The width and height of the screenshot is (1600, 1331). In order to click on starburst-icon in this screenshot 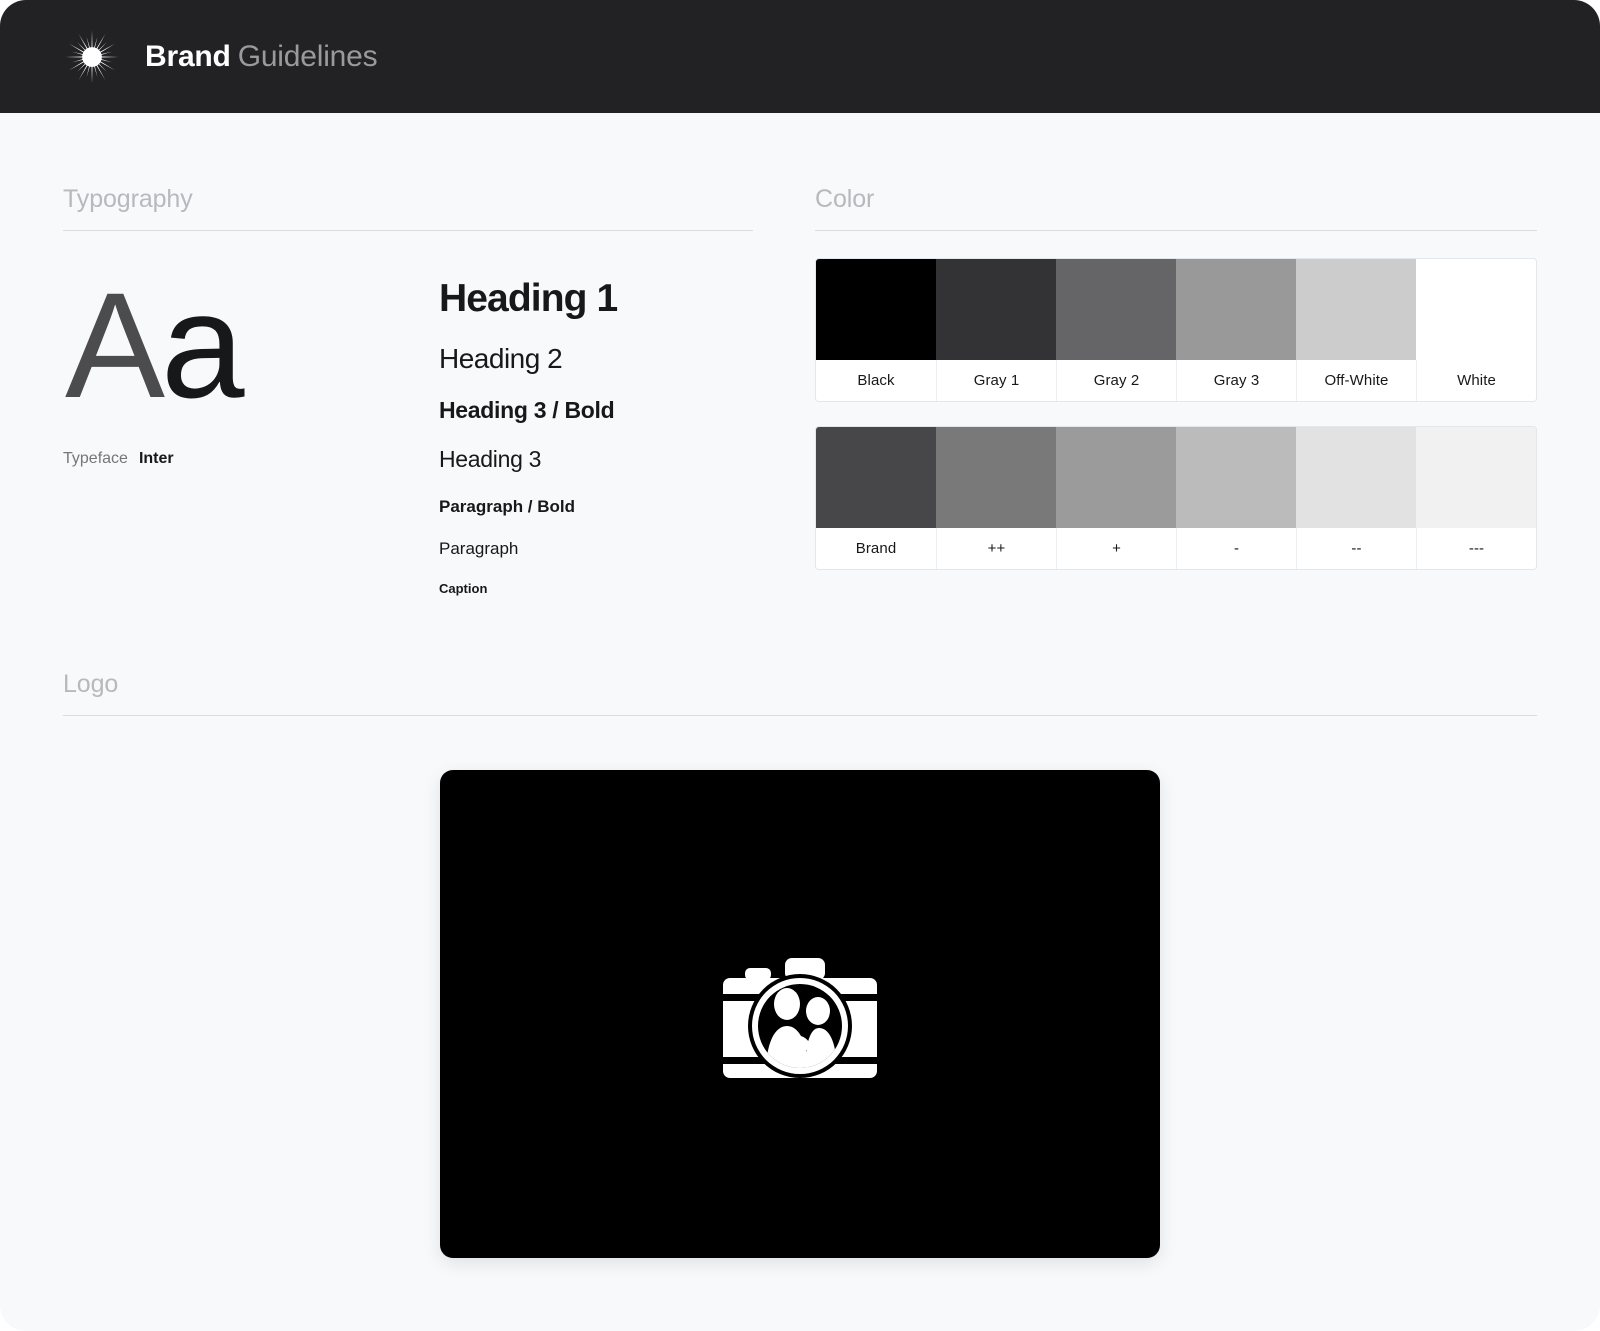, I will do `click(92, 56)`.